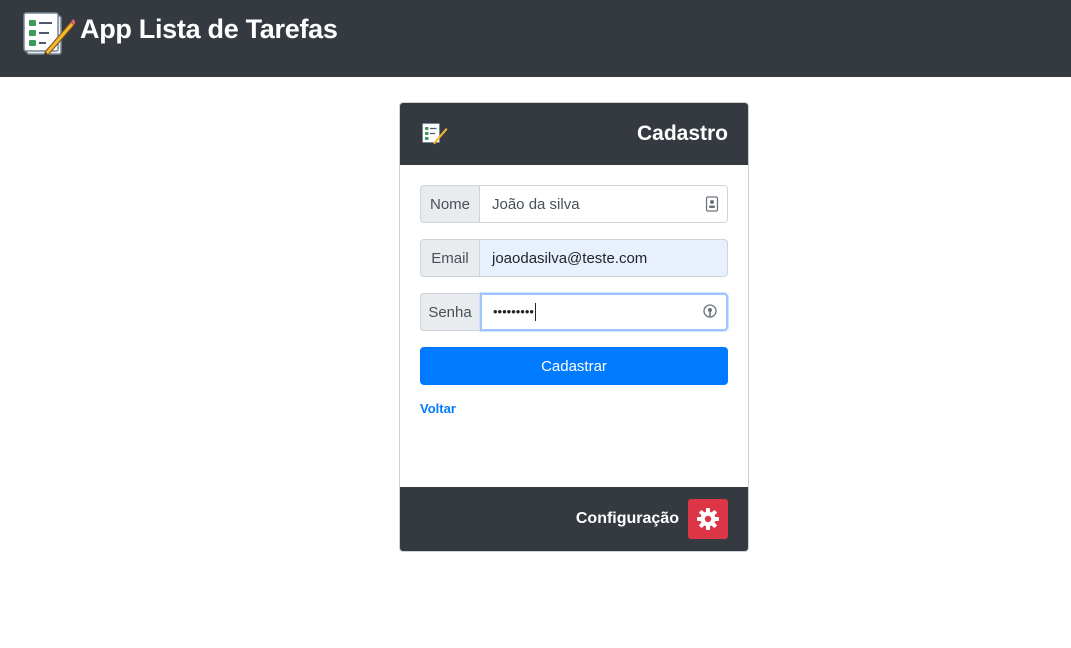  I want to click on email-value: joaodasilva@teste.com, so click(570, 258).